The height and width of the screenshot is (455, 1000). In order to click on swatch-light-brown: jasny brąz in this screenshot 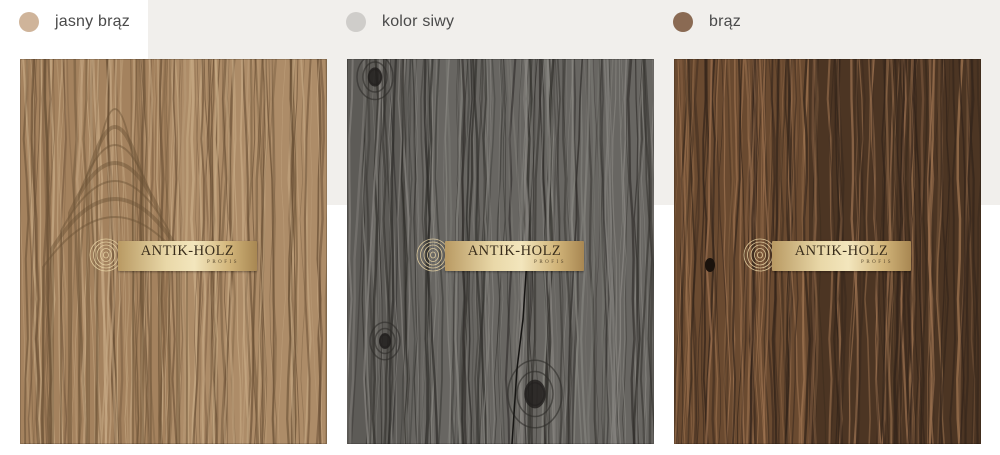, I will do `click(74, 22)`.